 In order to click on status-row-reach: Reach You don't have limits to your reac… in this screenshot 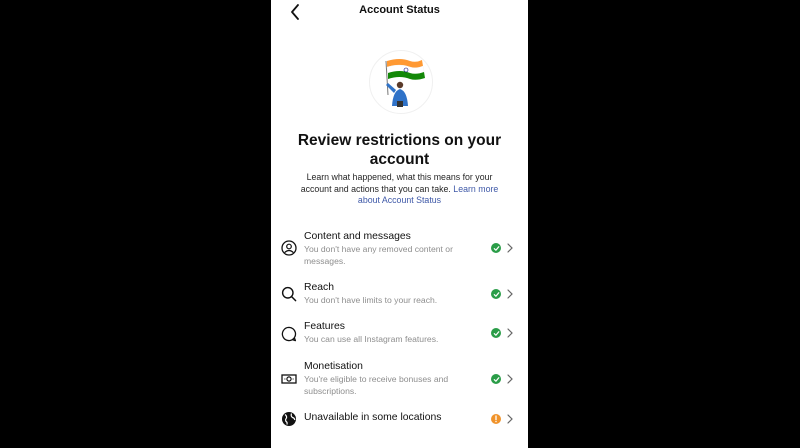, I will do `click(399, 296)`.